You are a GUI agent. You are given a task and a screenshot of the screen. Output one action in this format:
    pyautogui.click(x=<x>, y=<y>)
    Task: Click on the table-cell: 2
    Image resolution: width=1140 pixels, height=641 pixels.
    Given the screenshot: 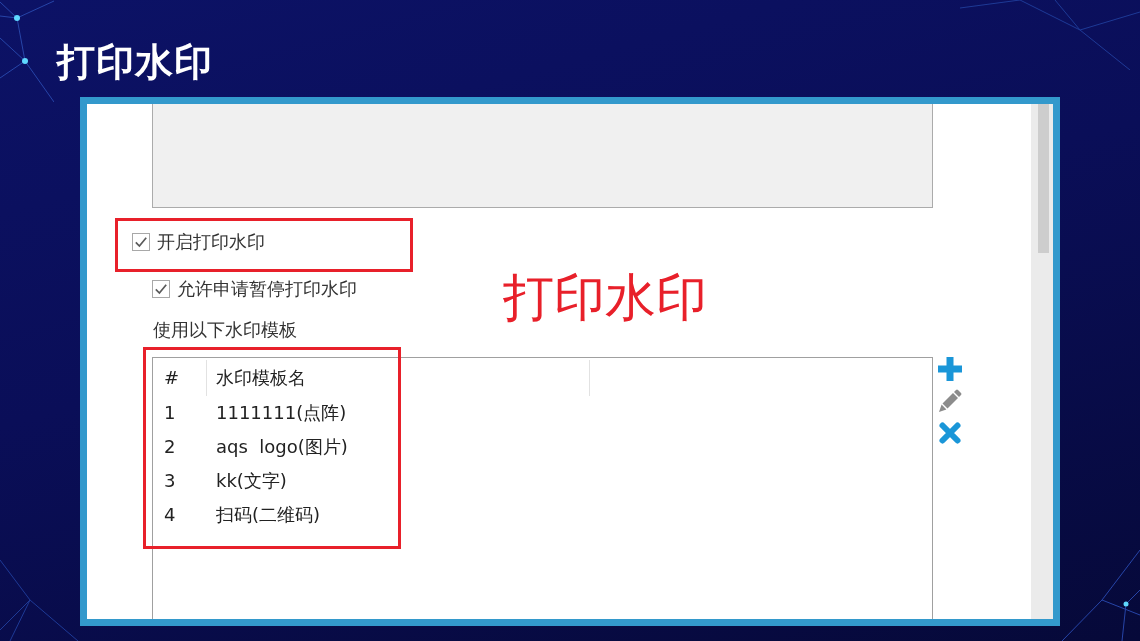 What is the action you would take?
    pyautogui.click(x=170, y=447)
    